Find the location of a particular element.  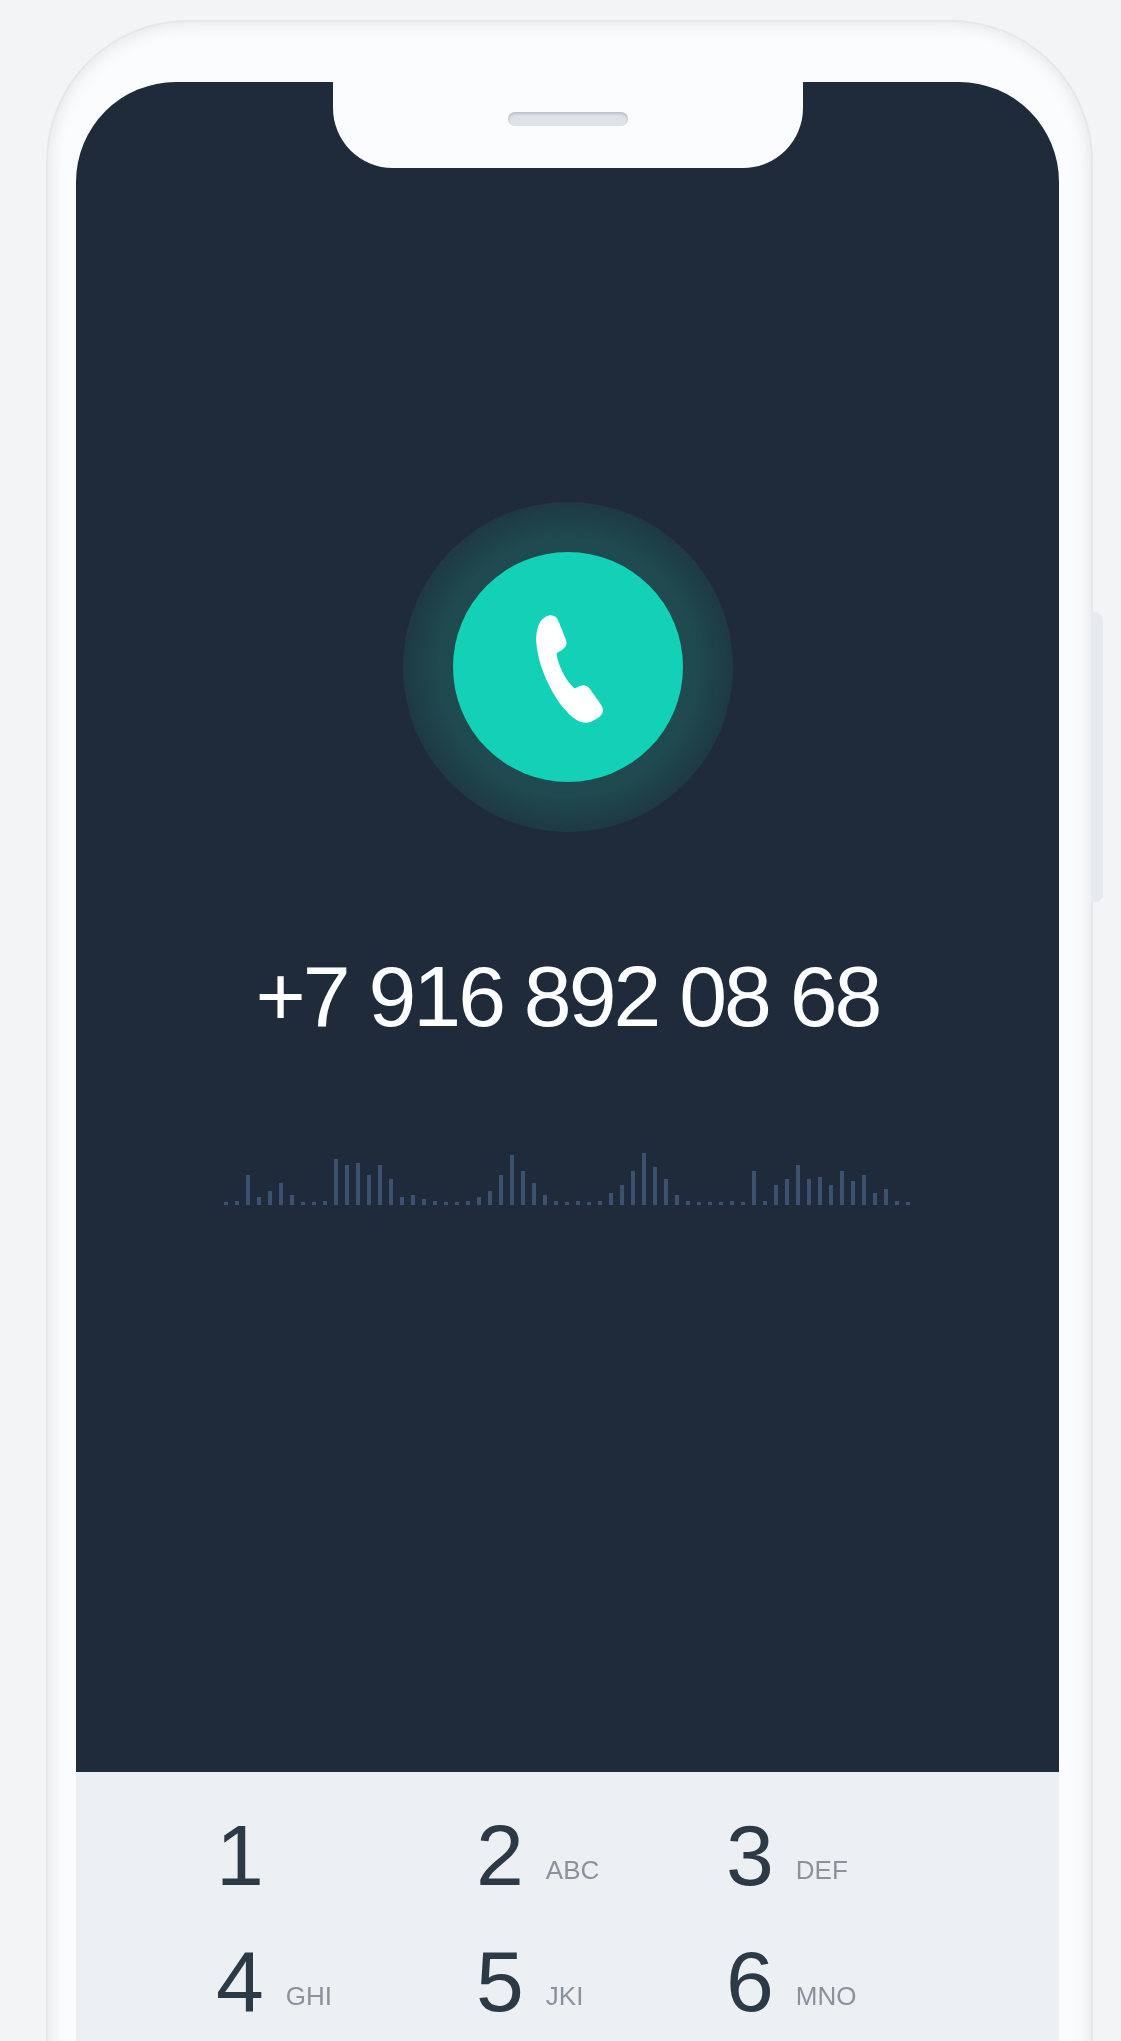

dial-key: 6 MNO is located at coordinates (851, 1981).